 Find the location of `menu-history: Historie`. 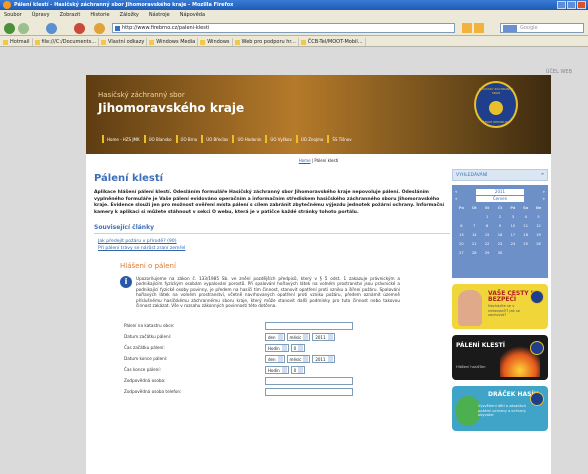

menu-history: Historie is located at coordinates (99, 16).